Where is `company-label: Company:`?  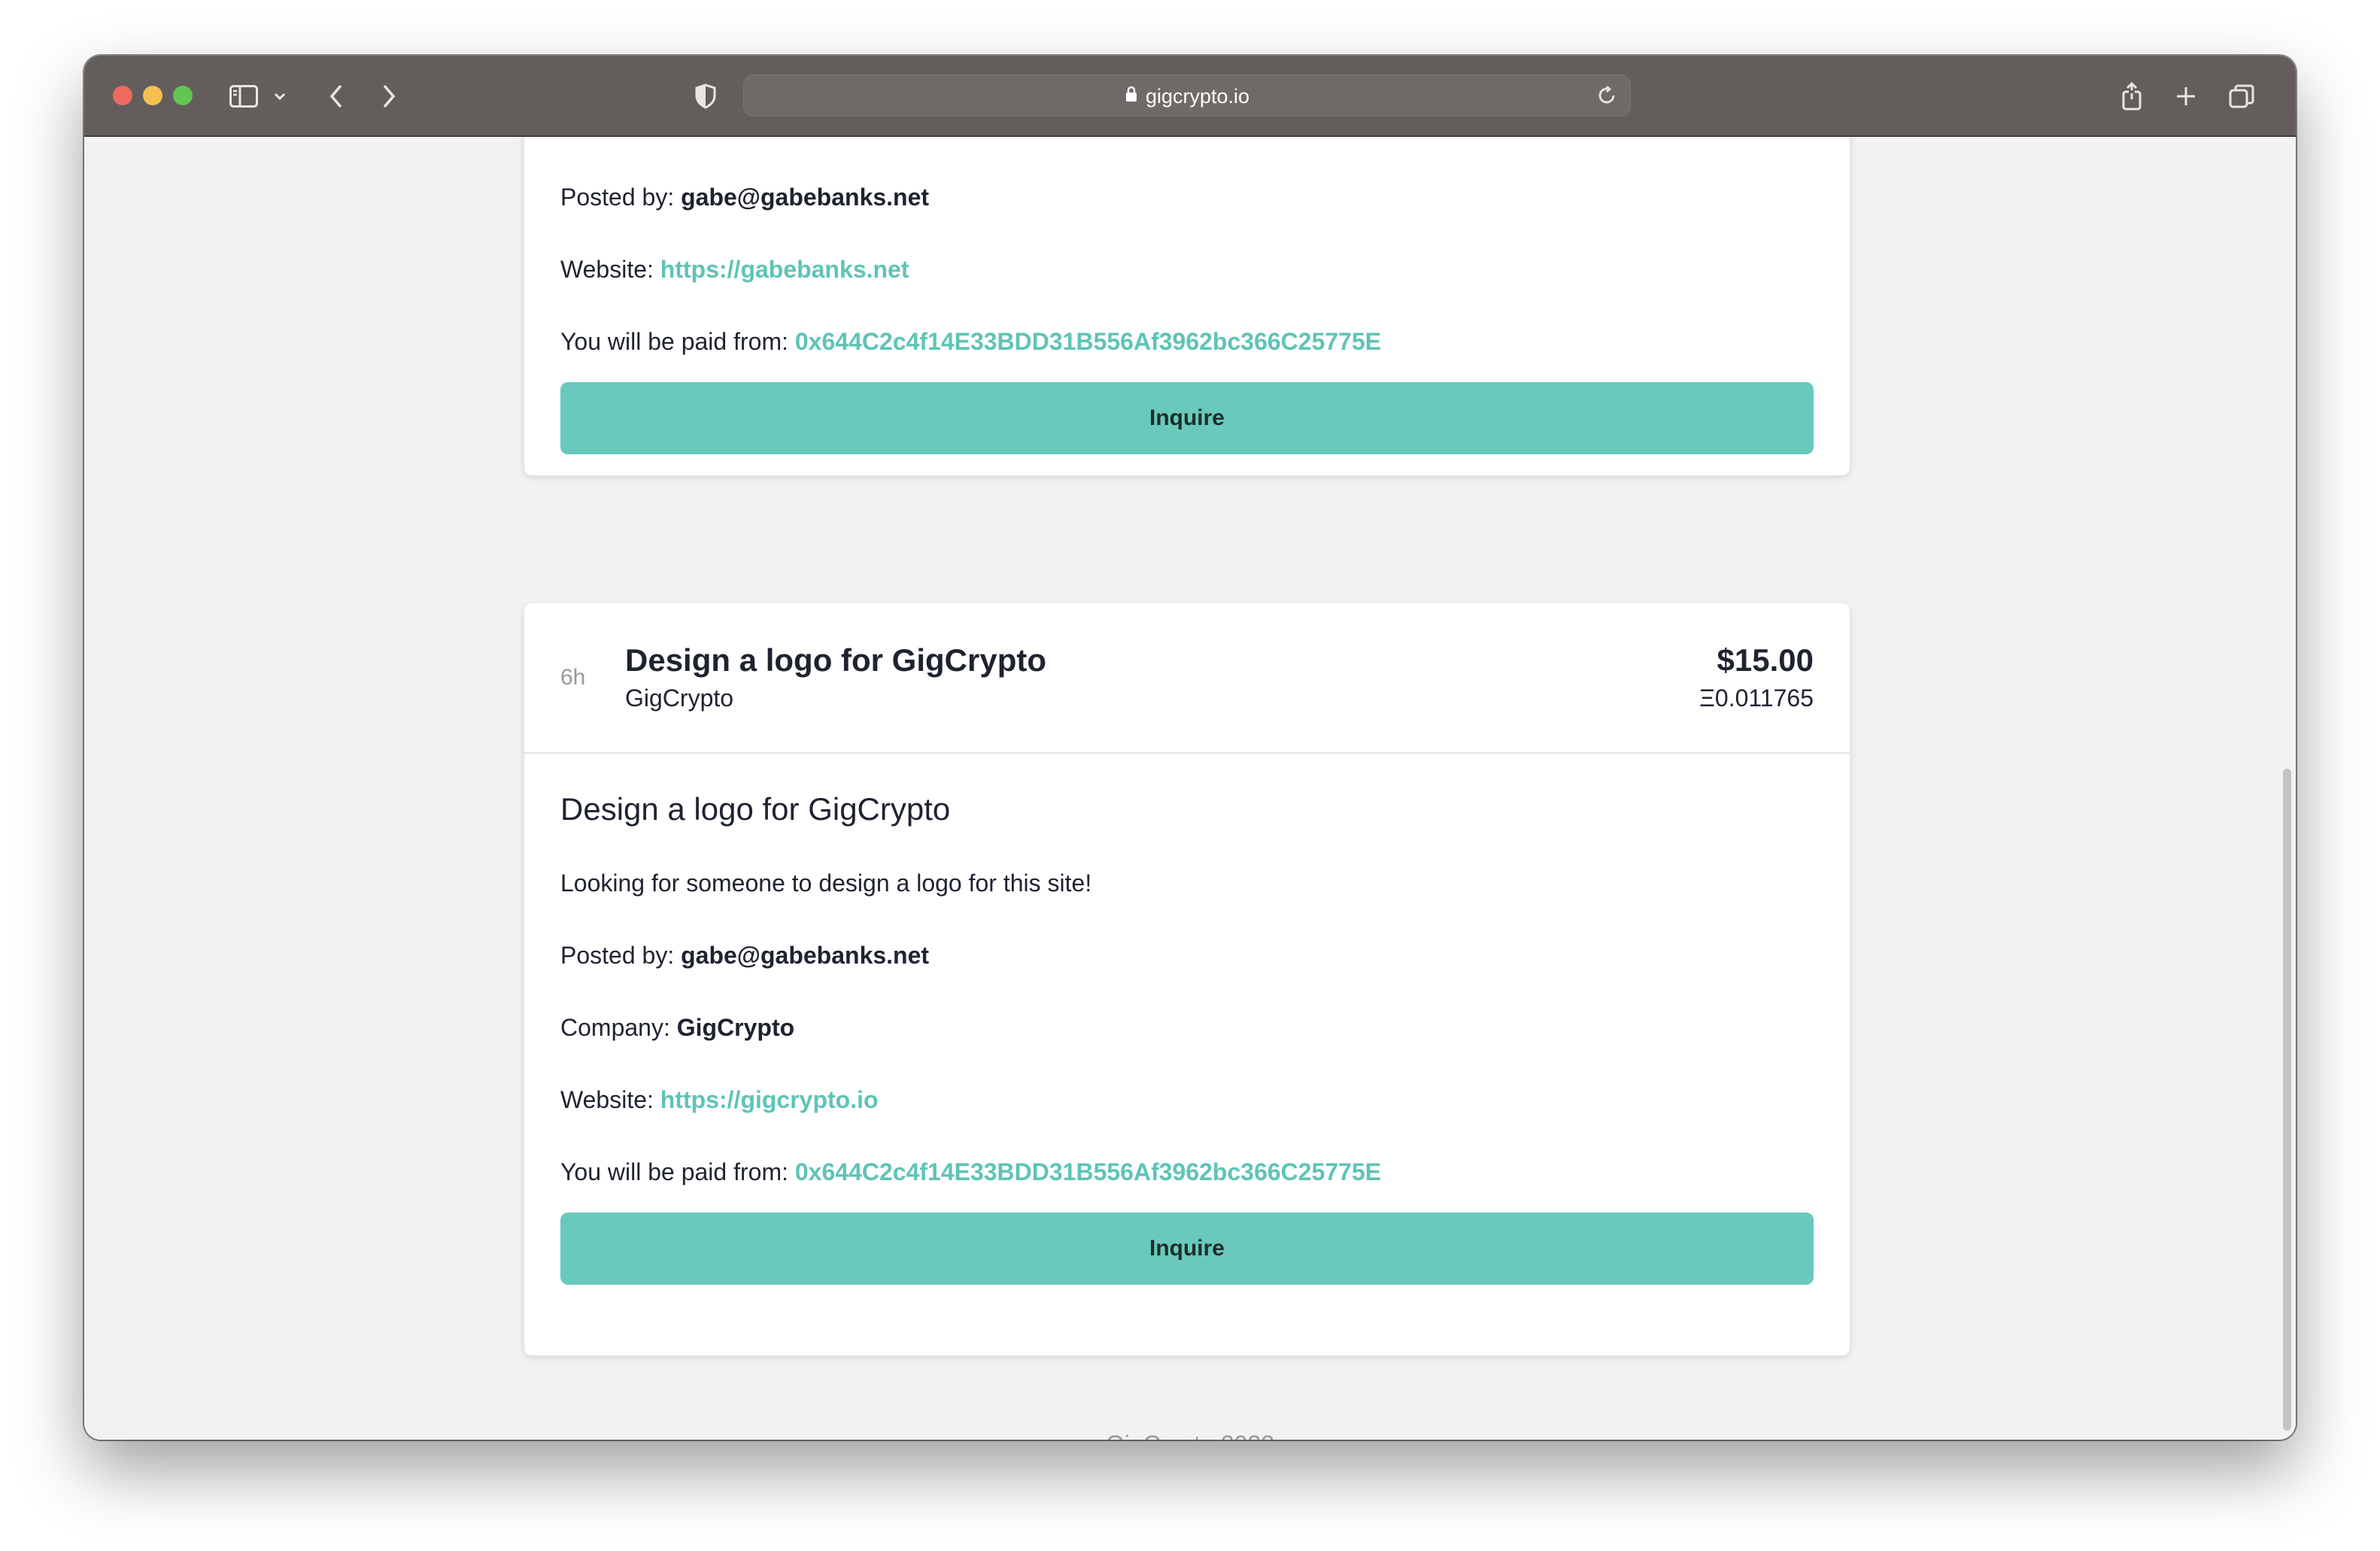
company-label: Company: is located at coordinates (615, 1027).